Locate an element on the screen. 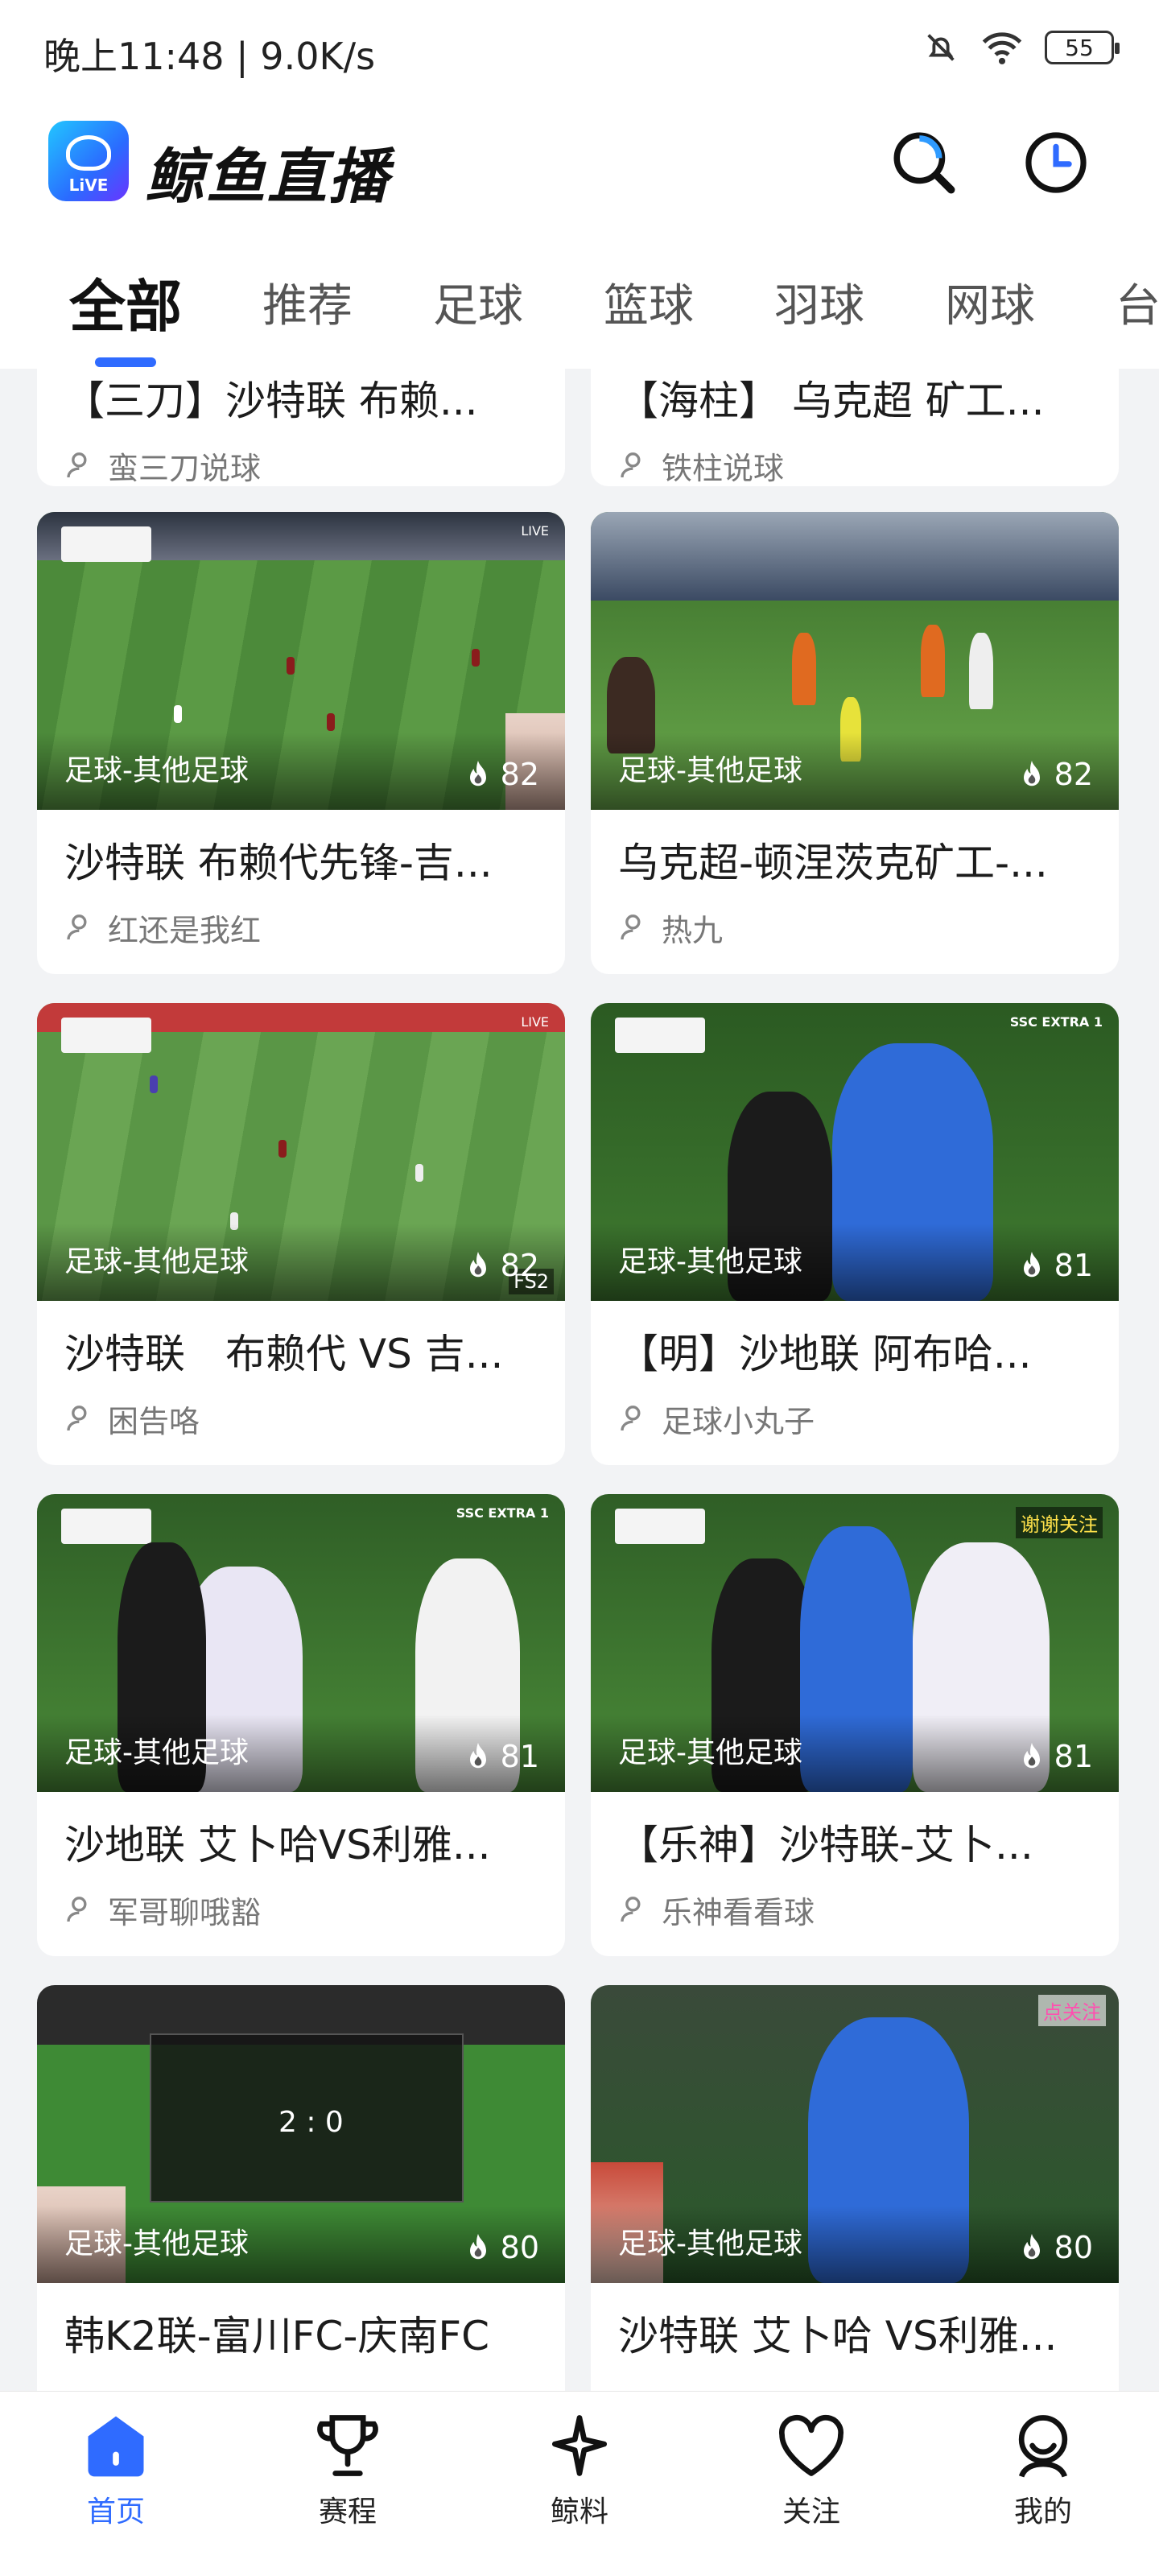  wifi-icon is located at coordinates (1002, 48).